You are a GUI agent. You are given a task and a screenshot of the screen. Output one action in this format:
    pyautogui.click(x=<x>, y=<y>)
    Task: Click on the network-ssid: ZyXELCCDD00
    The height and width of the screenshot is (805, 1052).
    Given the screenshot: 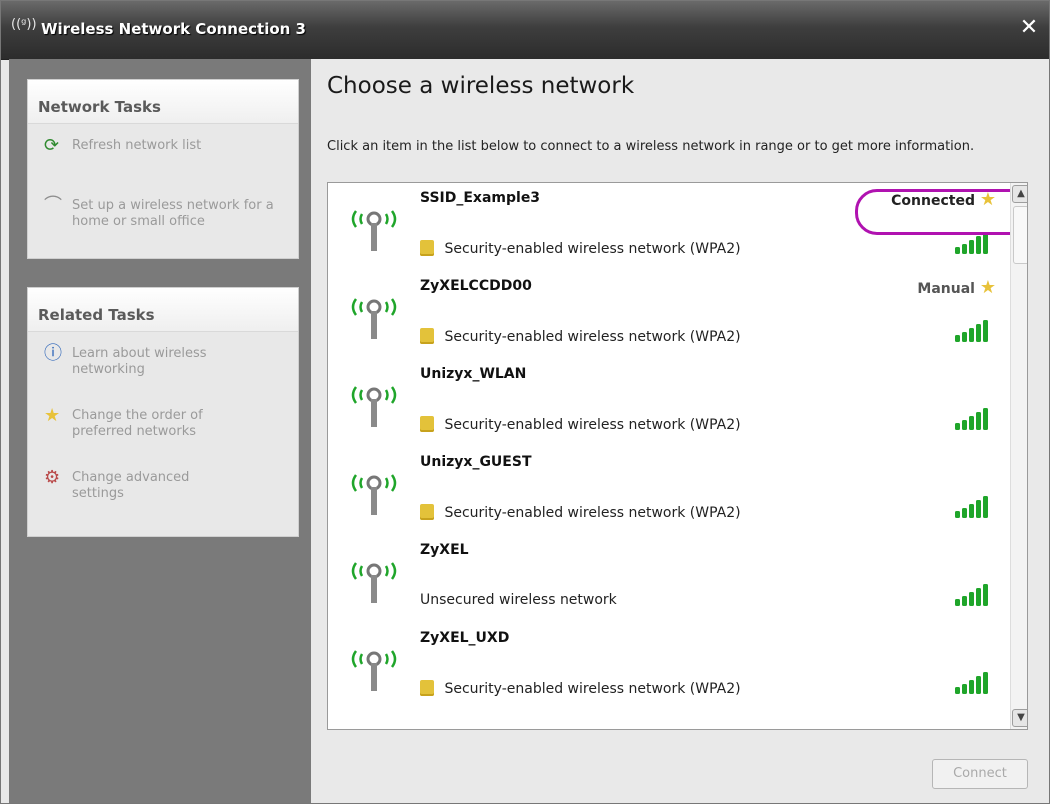 What is the action you would take?
    pyautogui.click(x=476, y=286)
    